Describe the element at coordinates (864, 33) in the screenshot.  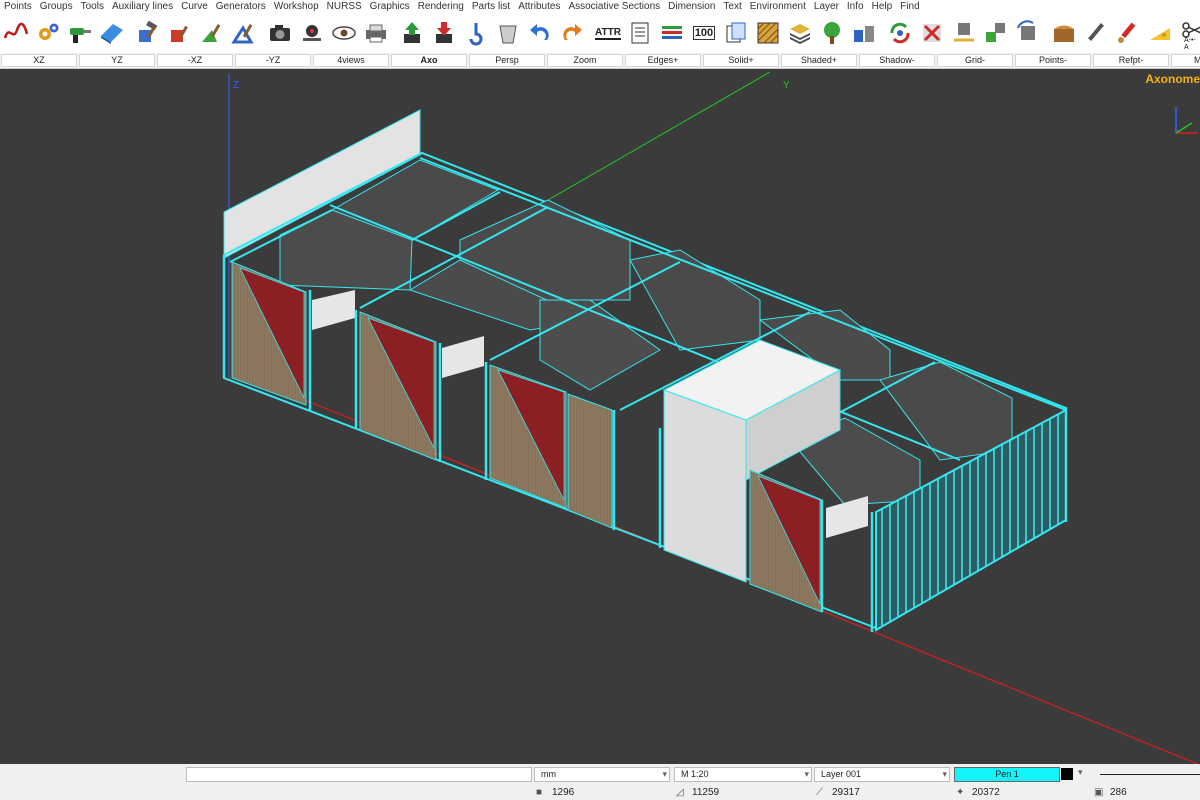
I see `info-blocks-icon` at that location.